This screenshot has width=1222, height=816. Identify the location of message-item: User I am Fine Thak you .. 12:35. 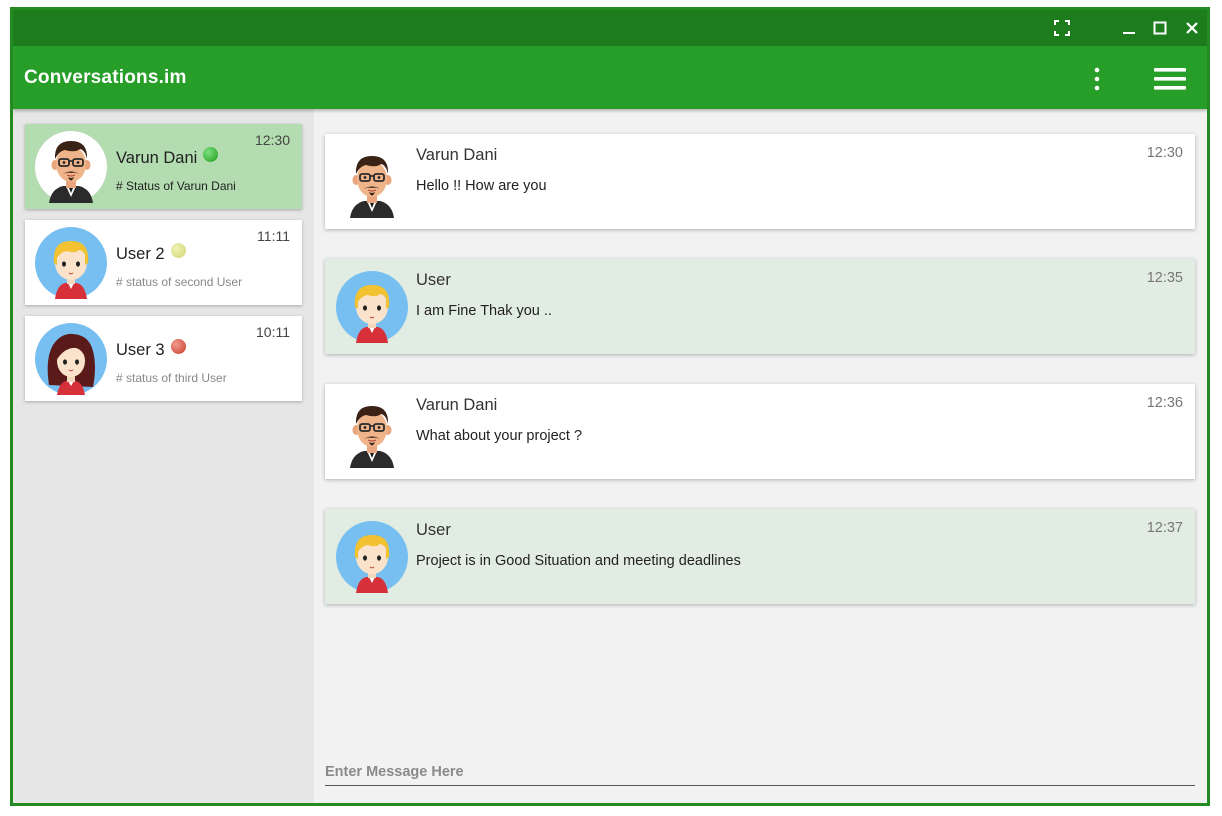
(760, 306).